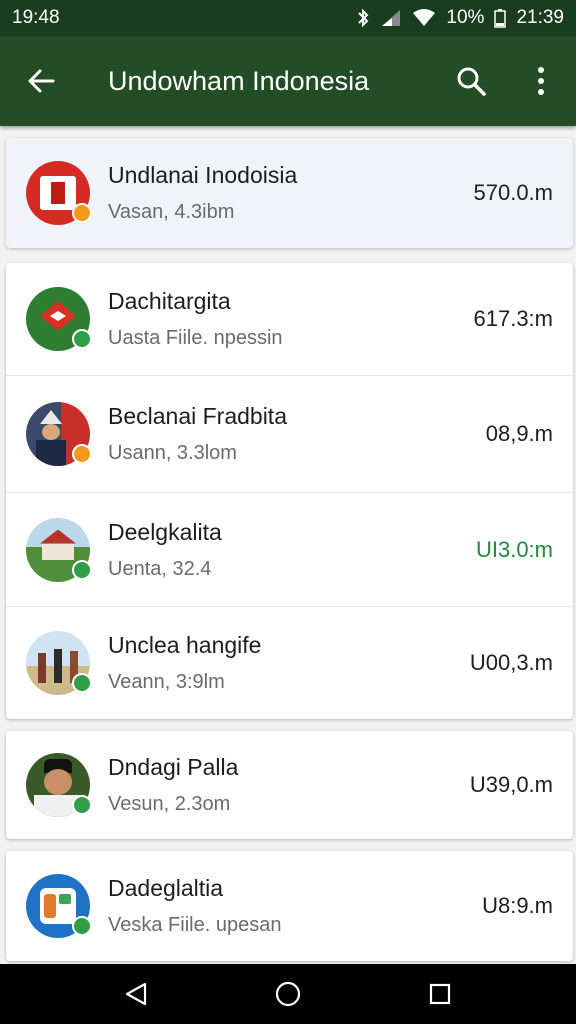 The image size is (576, 1024). What do you see at coordinates (166, 682) in the screenshot?
I see `item-subtitle: Veann, 3:9lm` at bounding box center [166, 682].